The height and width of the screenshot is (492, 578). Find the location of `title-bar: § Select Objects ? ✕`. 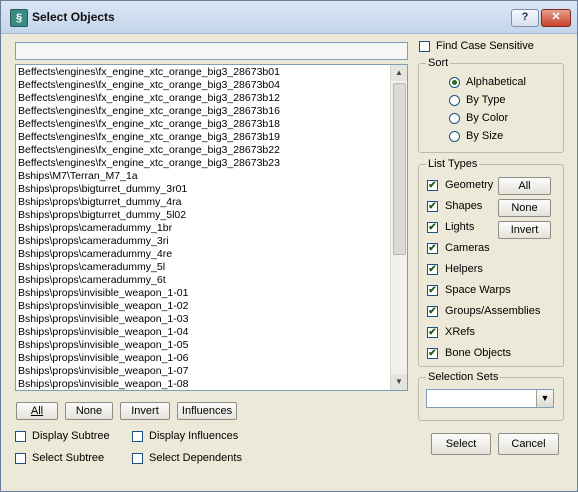

title-bar: § Select Objects ? ✕ is located at coordinates (289, 17).